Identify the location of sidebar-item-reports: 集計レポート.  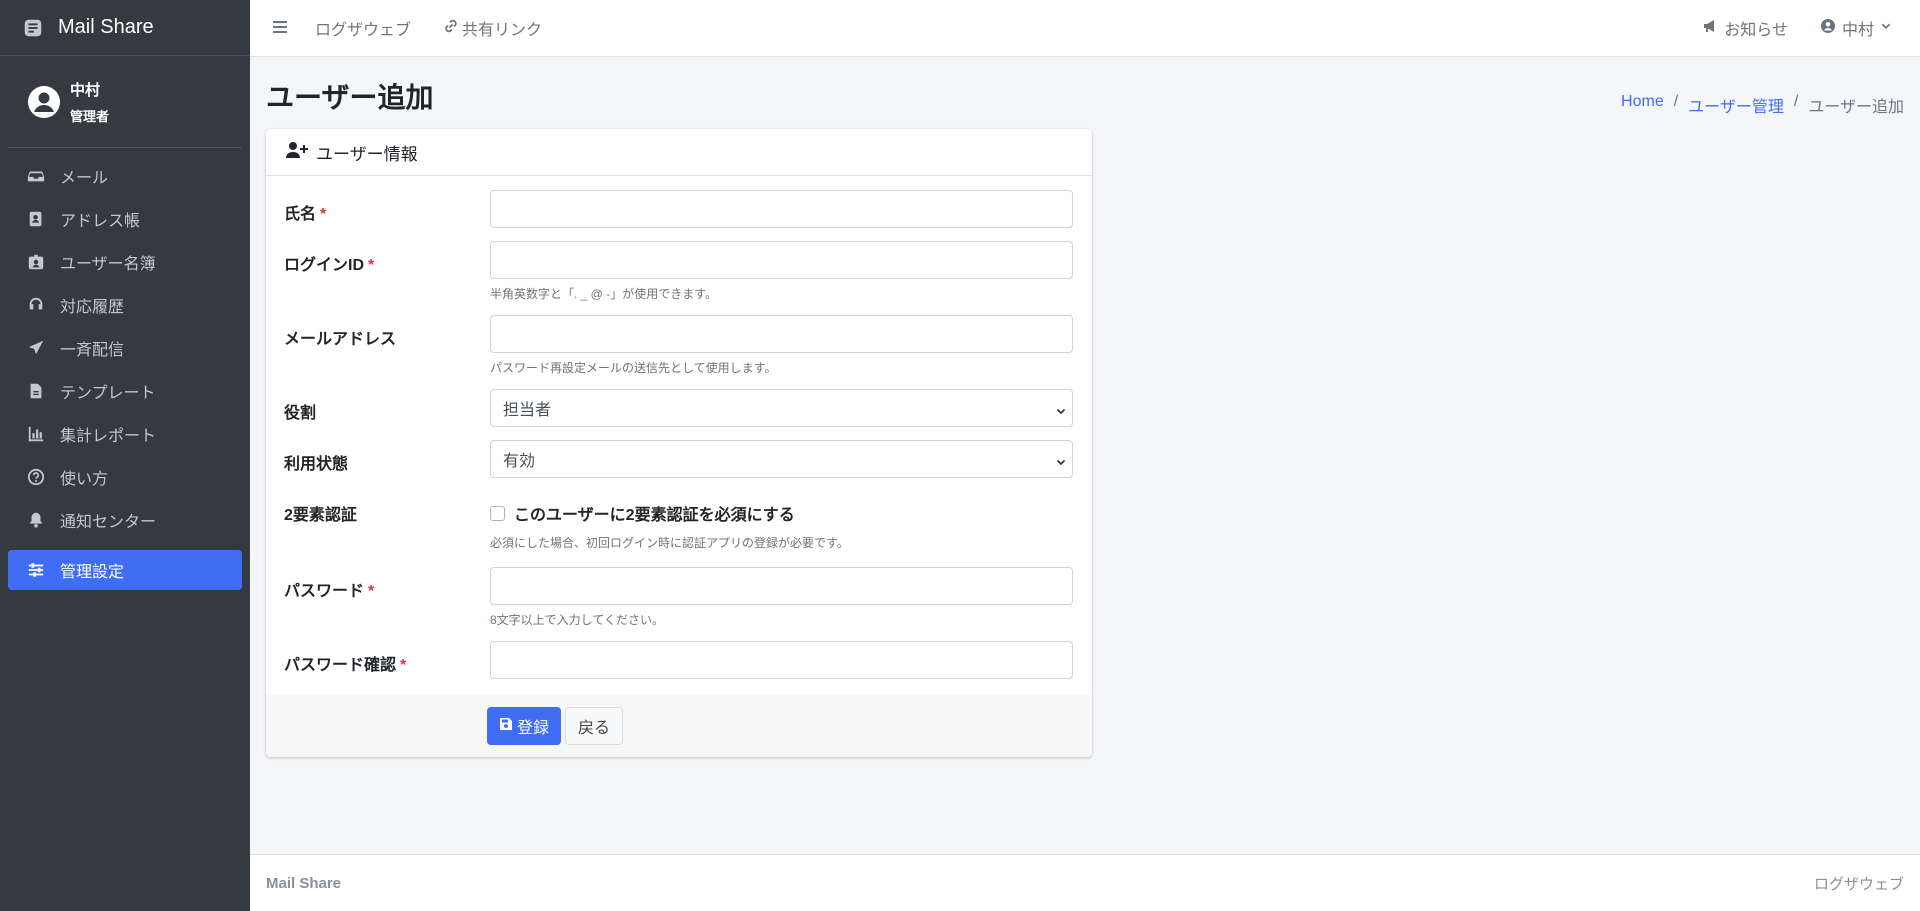
(125, 434).